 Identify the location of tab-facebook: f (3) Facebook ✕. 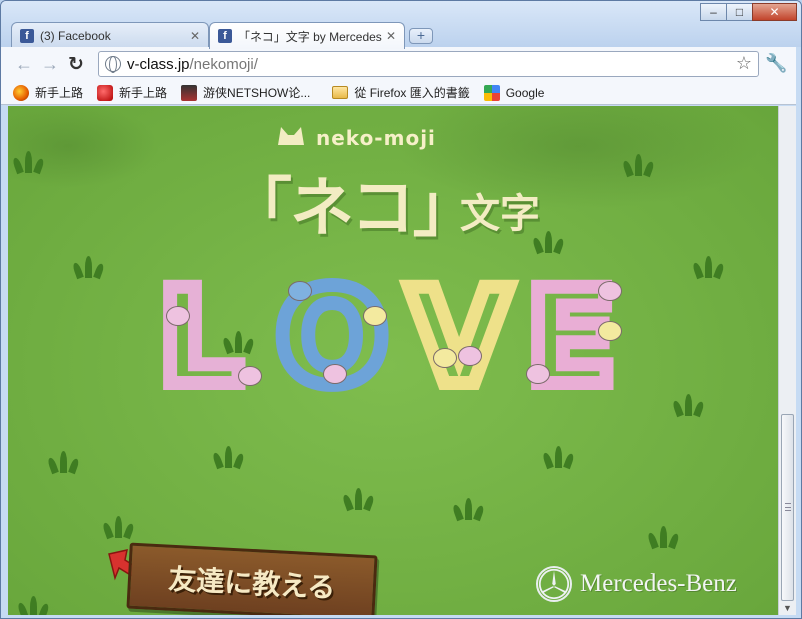
(110, 35).